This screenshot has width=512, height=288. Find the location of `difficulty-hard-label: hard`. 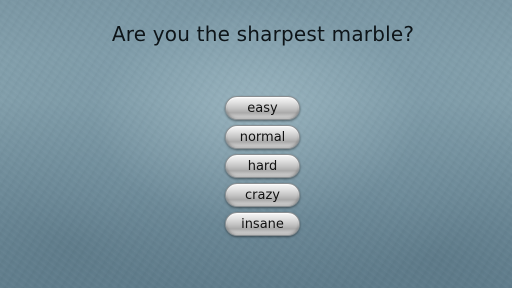

difficulty-hard-label: hard is located at coordinates (262, 166).